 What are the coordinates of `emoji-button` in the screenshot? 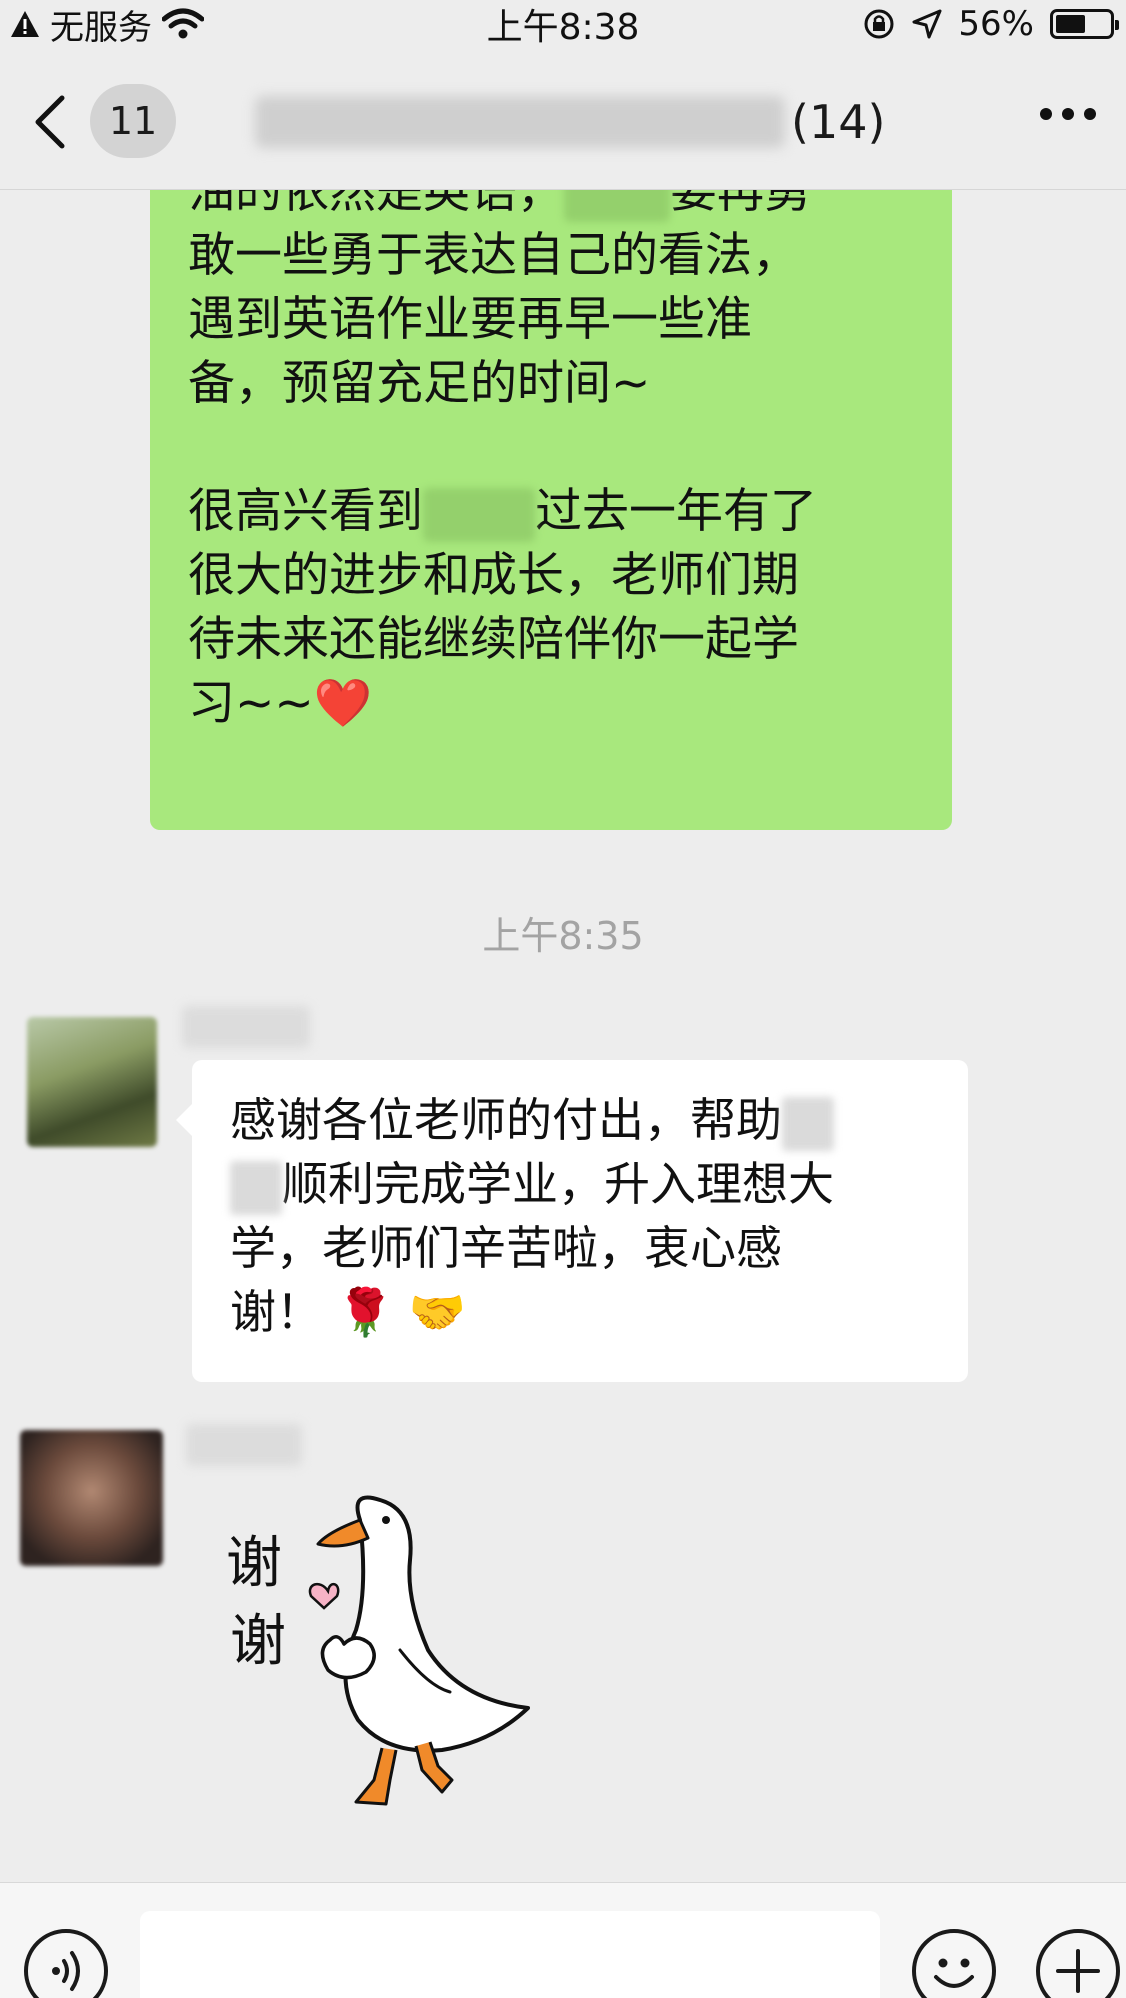 It's located at (954, 1963).